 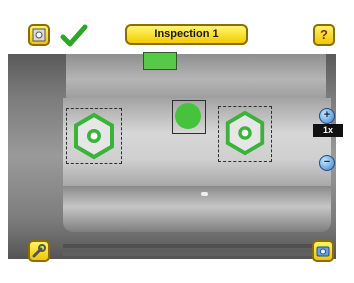 I want to click on zoom-level-label: 1x, so click(x=328, y=130).